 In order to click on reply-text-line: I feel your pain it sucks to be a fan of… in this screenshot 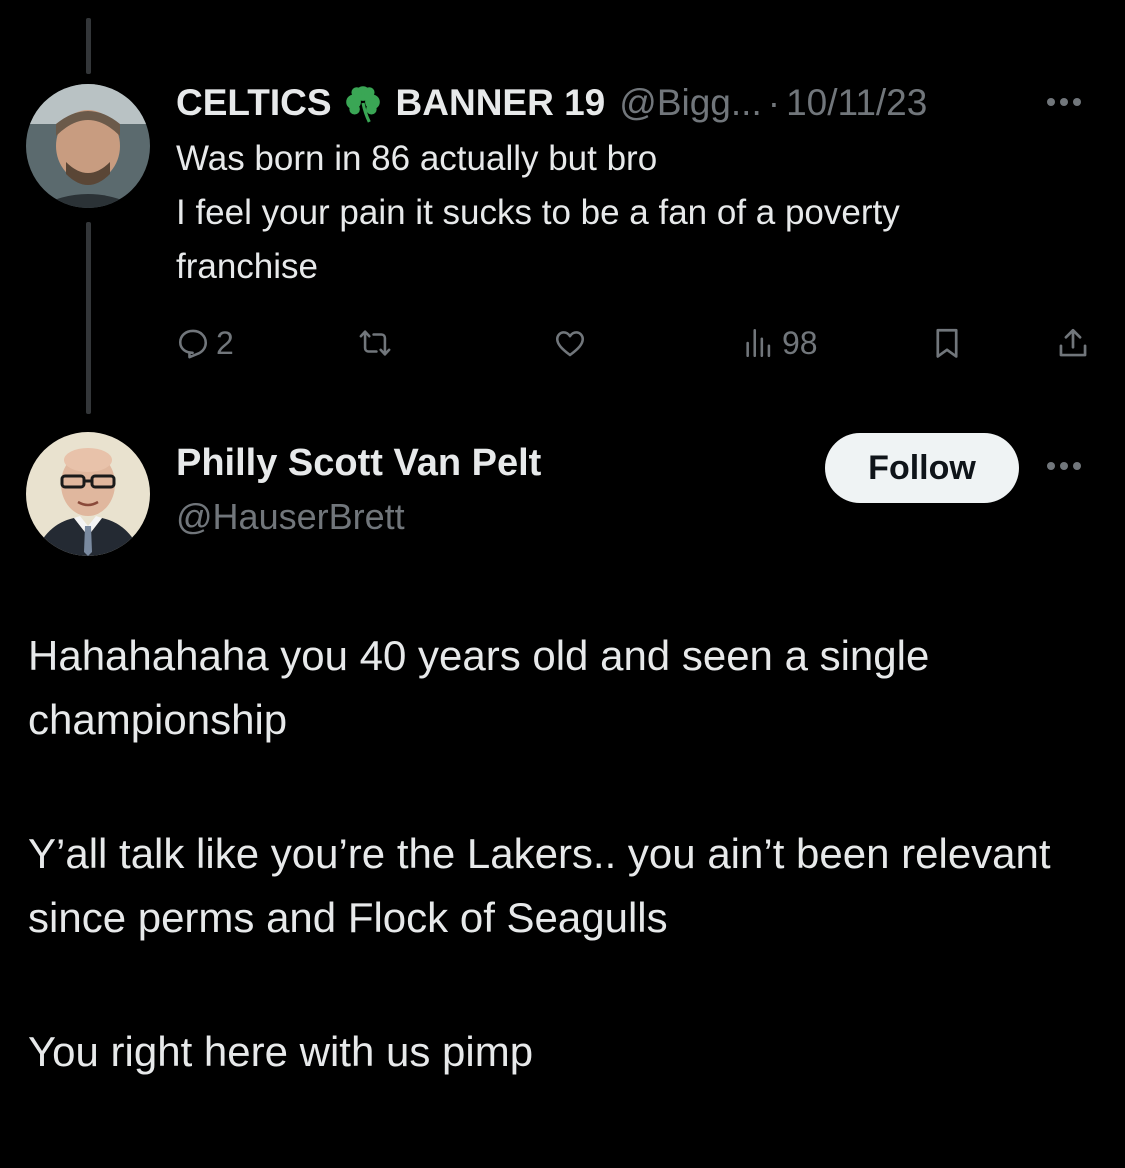, I will do `click(538, 212)`.